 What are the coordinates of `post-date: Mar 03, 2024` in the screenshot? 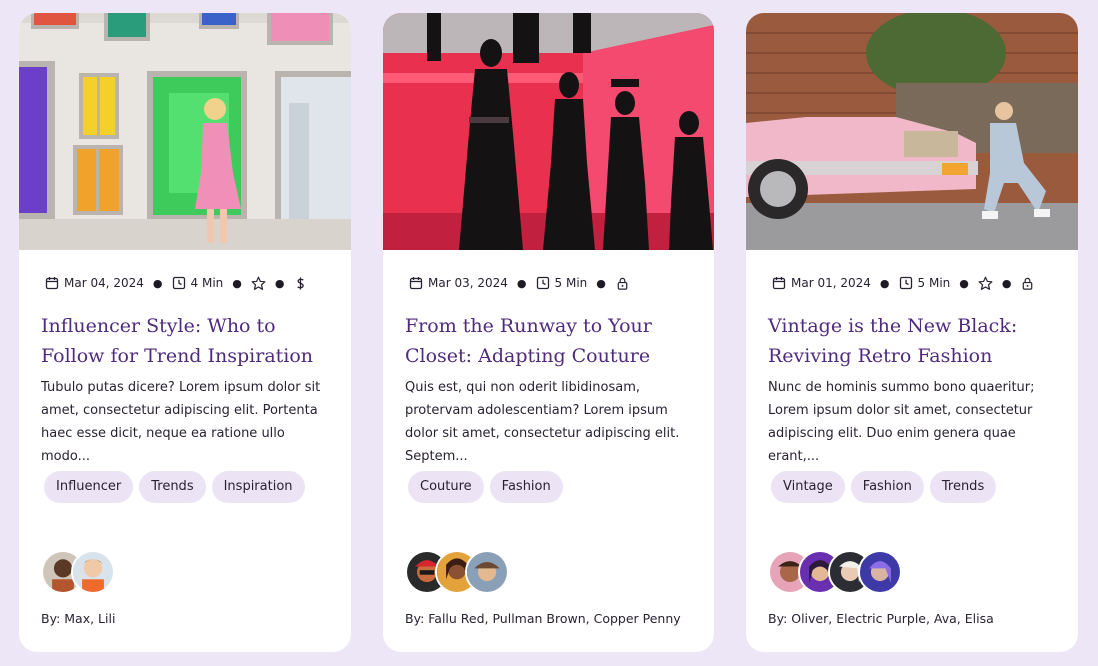 It's located at (468, 283).